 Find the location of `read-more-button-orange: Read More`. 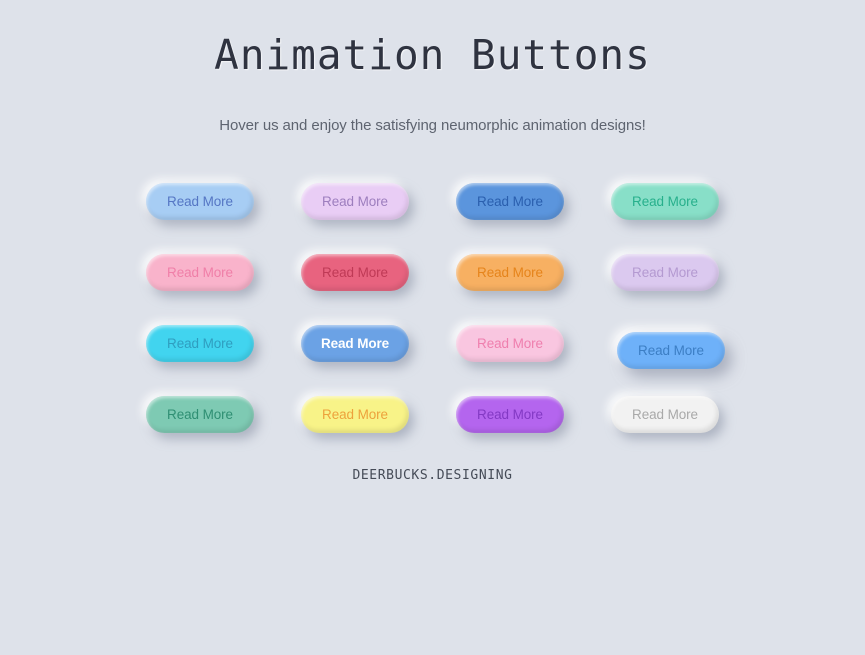

read-more-button-orange: Read More is located at coordinates (510, 272).